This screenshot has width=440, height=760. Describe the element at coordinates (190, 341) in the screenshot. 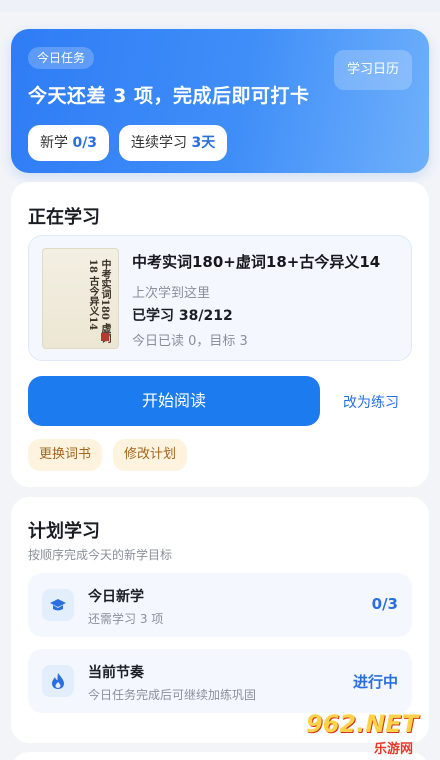

I see `book-today-progress: 今日已读 0，目标 3` at that location.